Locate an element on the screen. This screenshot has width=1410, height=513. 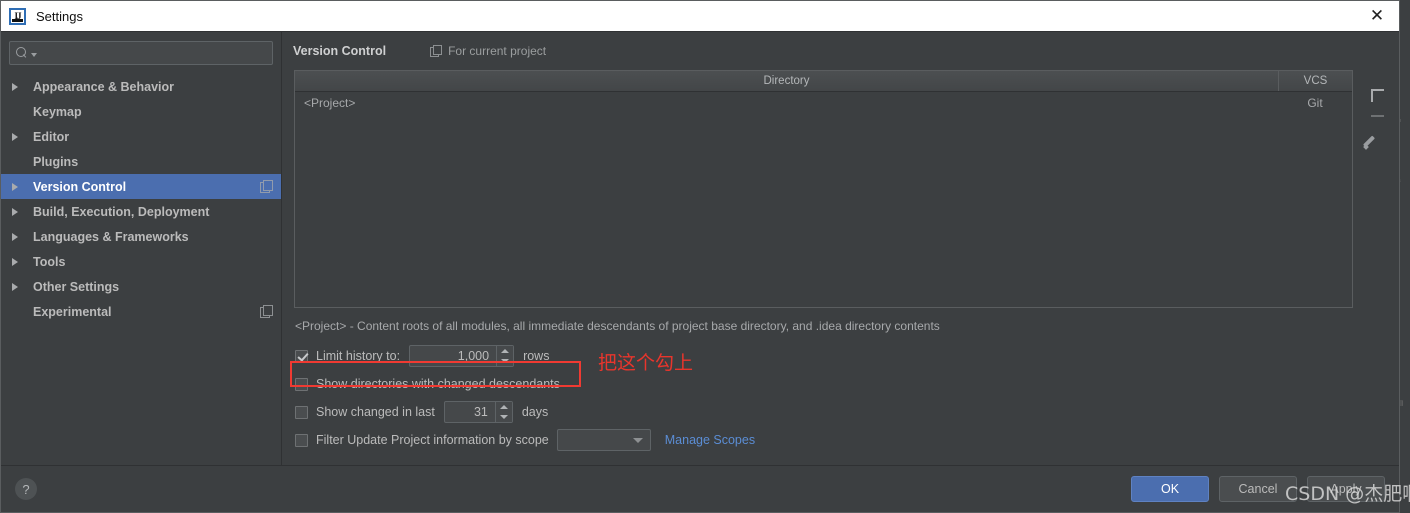
table-toolbar is located at coordinates (1371, 189).